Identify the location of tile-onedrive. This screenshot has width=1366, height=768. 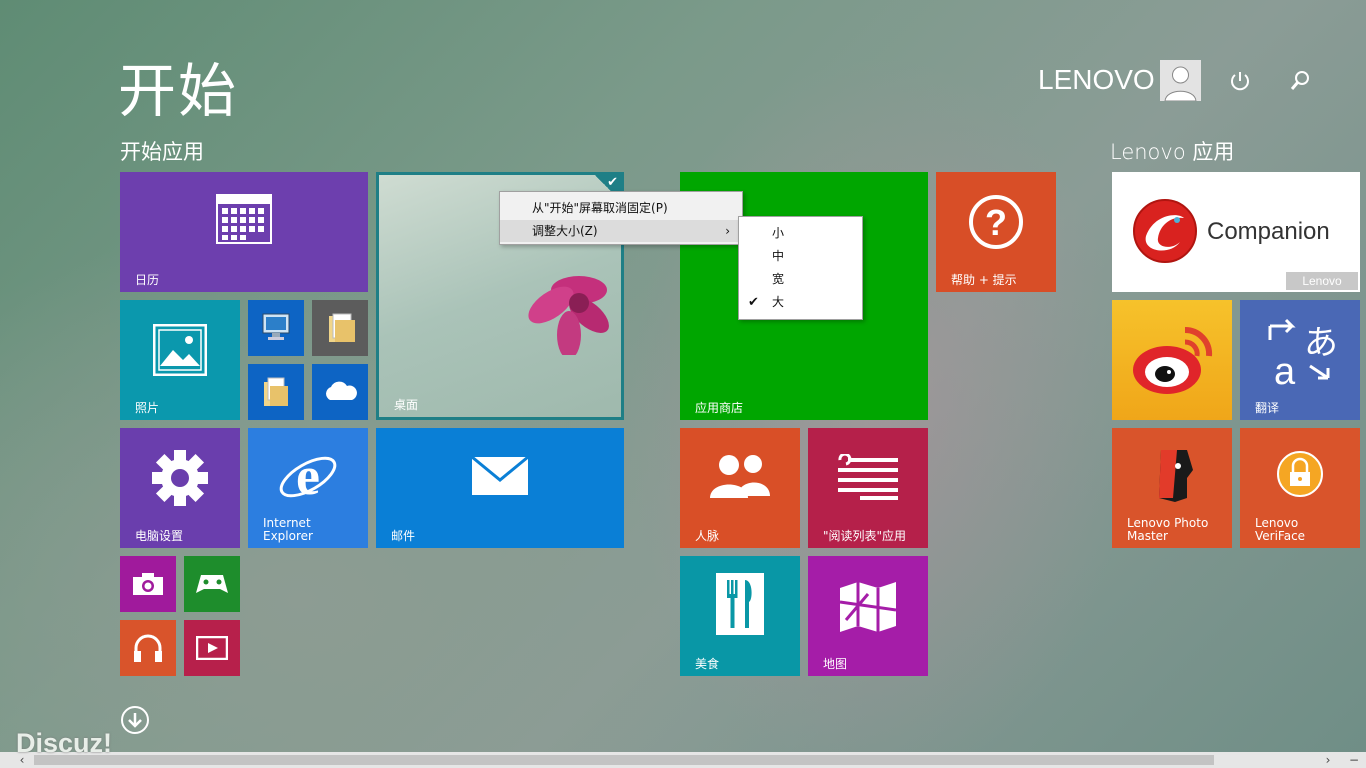
(340, 392).